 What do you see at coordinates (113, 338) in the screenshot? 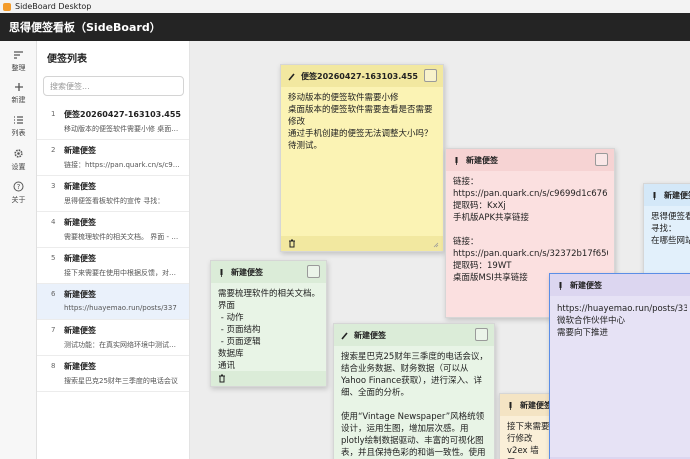
I see `list-item: 7 新建便签测试功能：在真实网络环境中测试软件` at bounding box center [113, 338].